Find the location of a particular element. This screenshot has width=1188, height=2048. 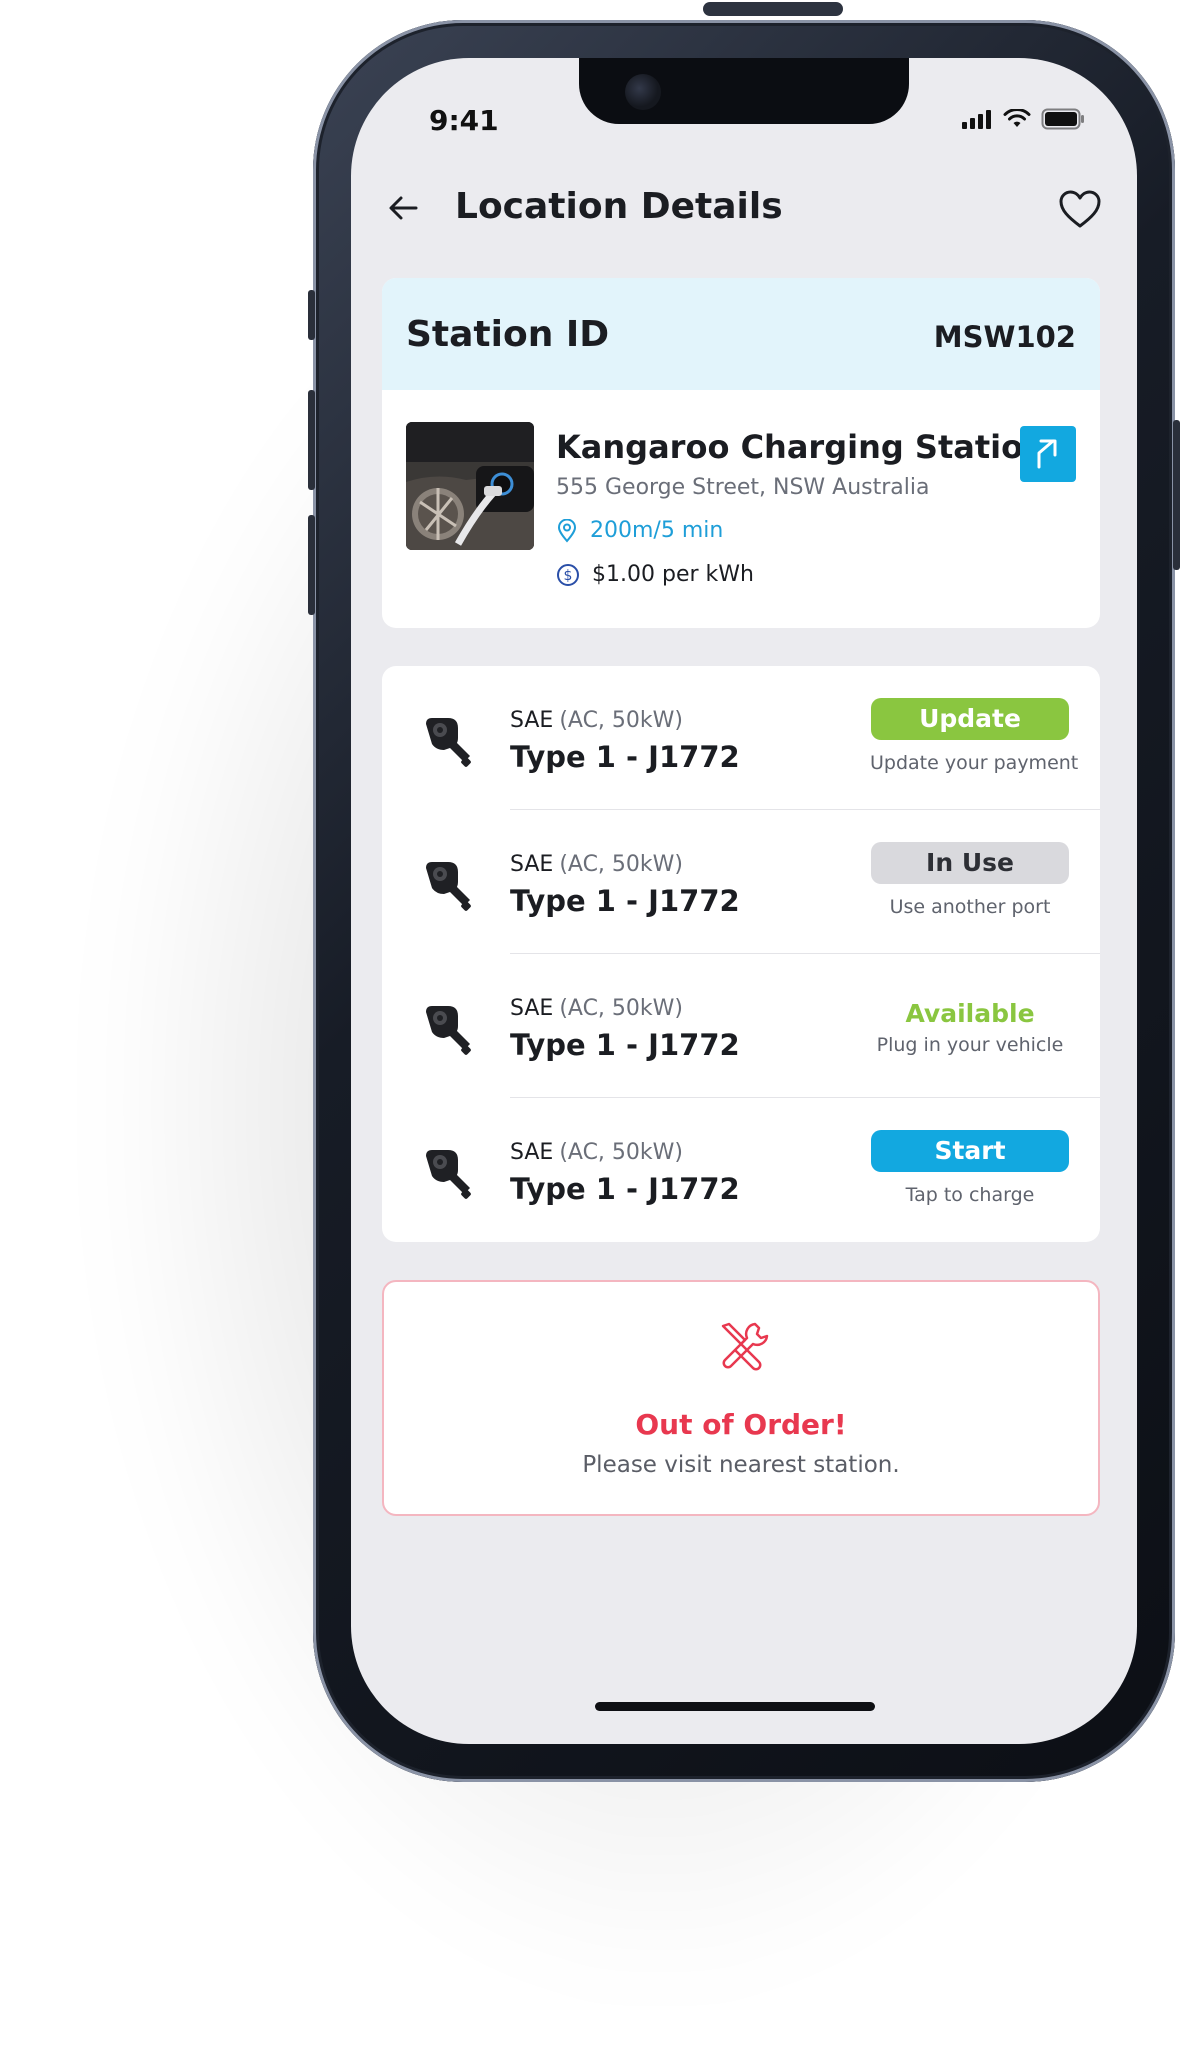

station-name: Kangaroo Charging Station is located at coordinates (801, 447).